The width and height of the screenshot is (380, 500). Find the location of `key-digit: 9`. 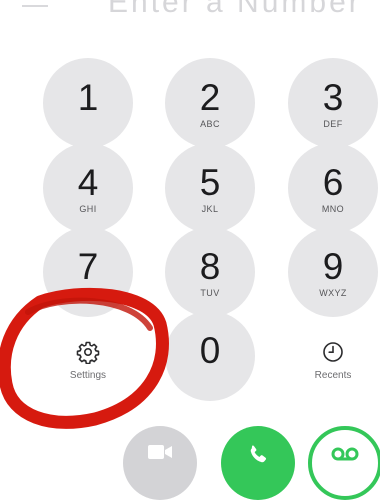

key-digit: 9 is located at coordinates (333, 266).